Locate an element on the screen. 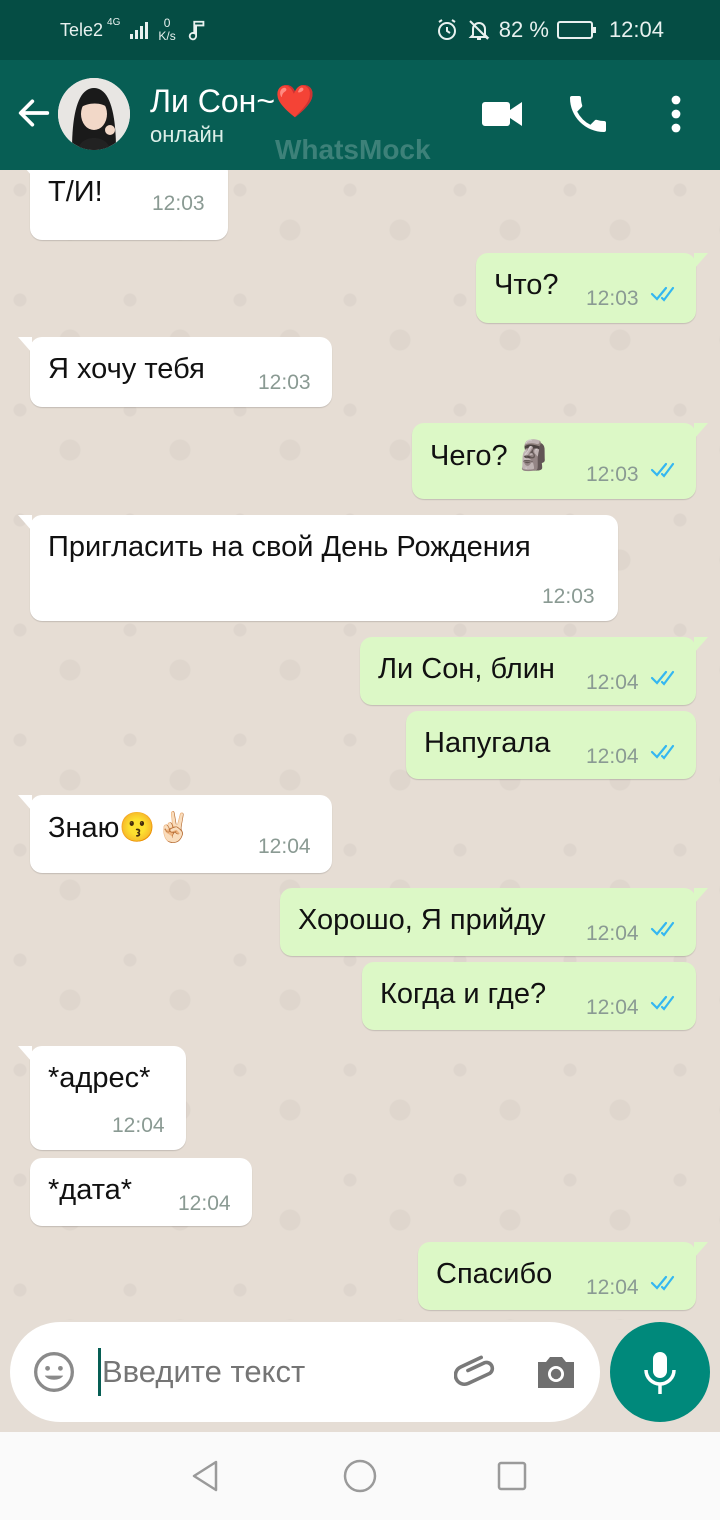 This screenshot has width=720, height=1520. message-text: Т/И! is located at coordinates (75, 192).